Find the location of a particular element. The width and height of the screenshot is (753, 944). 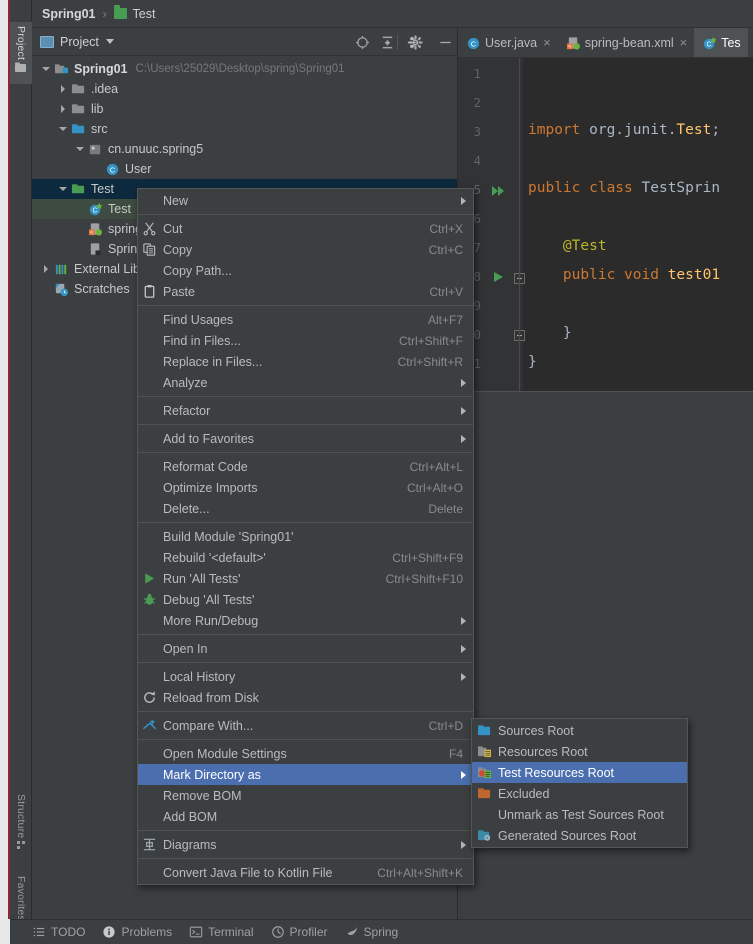

menu-item-build-module-spring01: Build Module 'Spring01' is located at coordinates (305, 536).